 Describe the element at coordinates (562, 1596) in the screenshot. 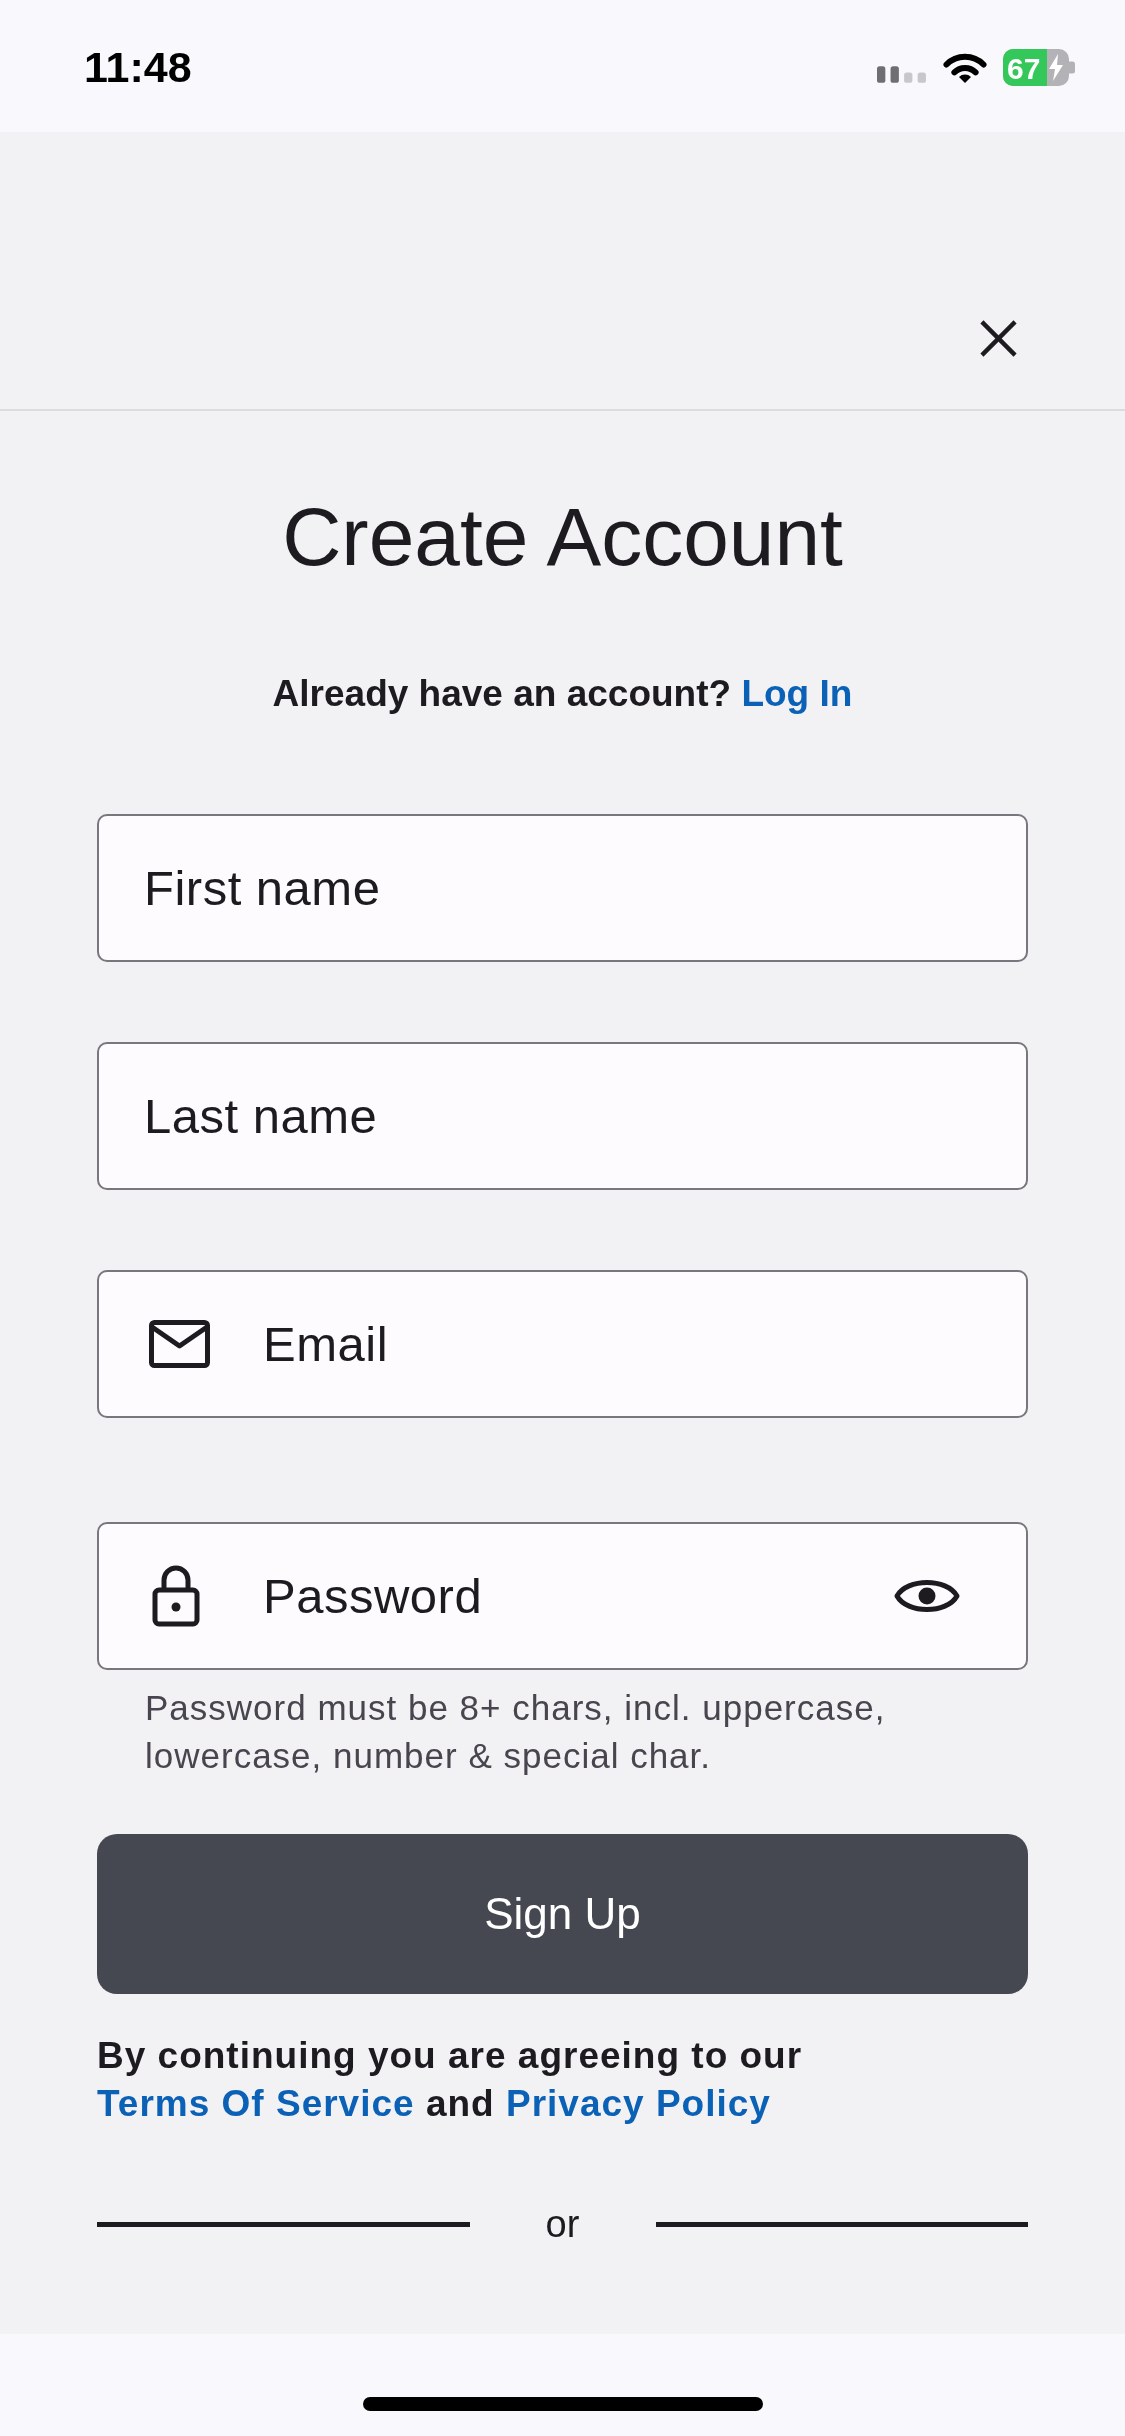

I see `password-field: Password` at that location.